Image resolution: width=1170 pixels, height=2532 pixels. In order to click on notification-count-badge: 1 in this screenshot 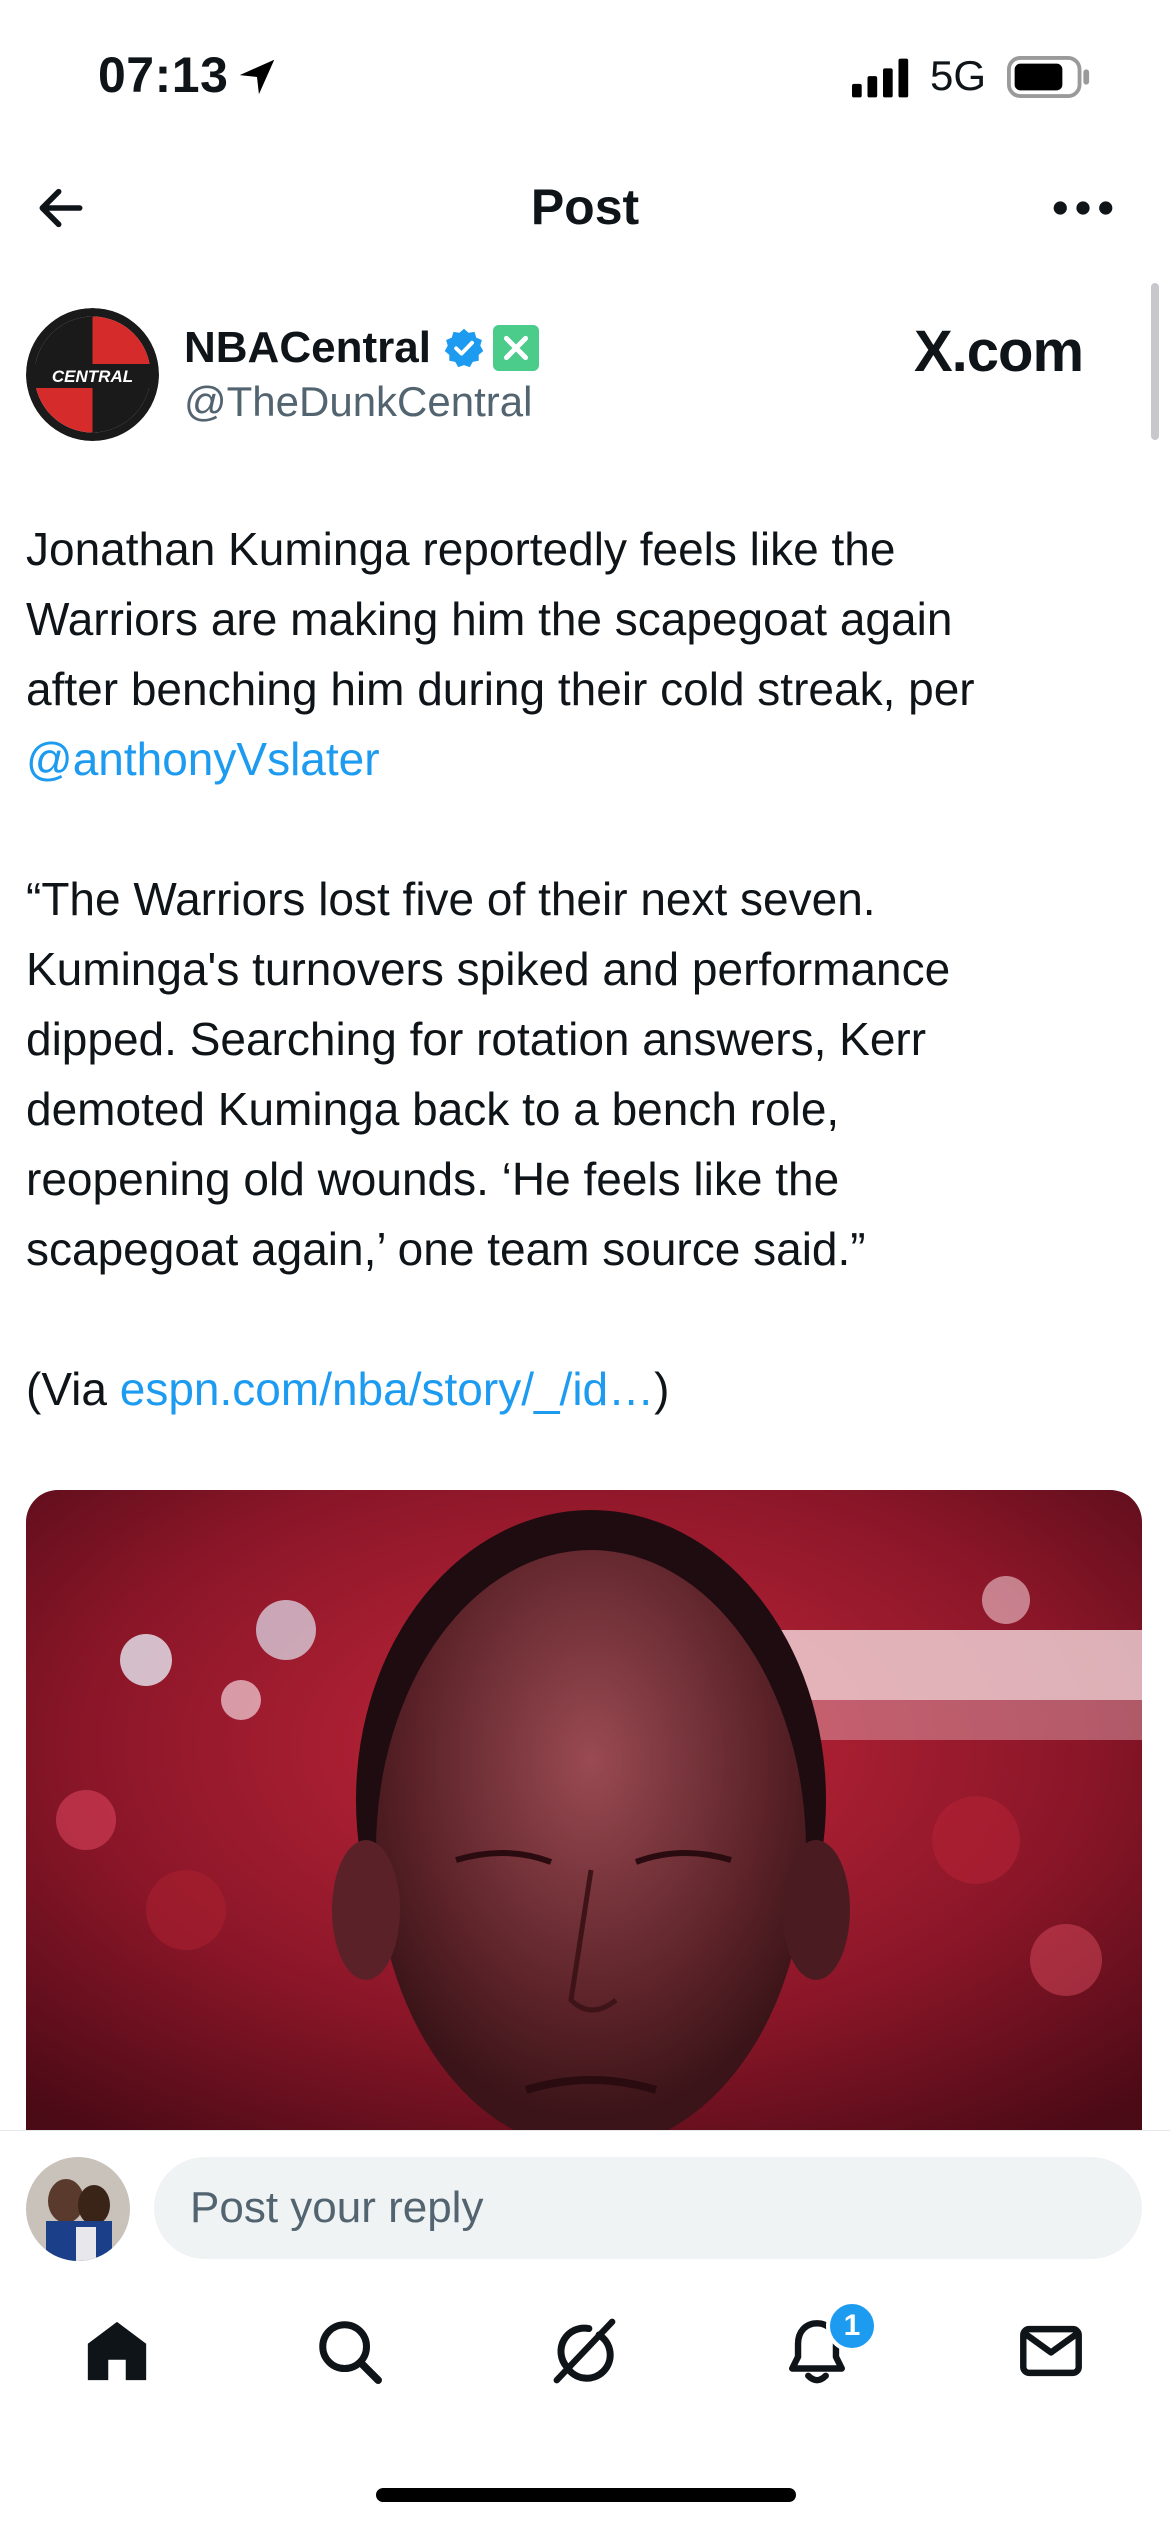, I will do `click(852, 2326)`.